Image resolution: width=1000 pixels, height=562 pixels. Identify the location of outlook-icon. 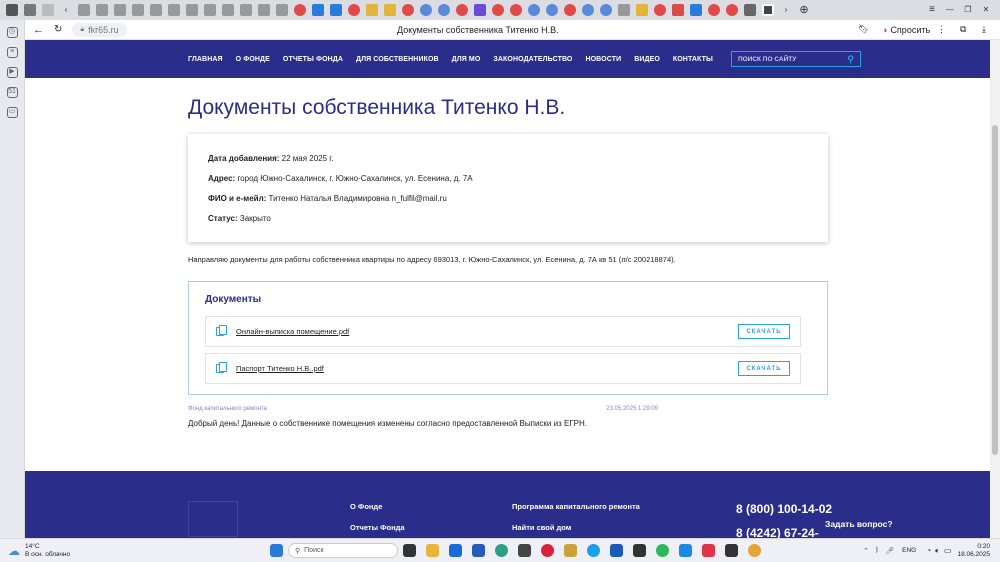
(616, 550).